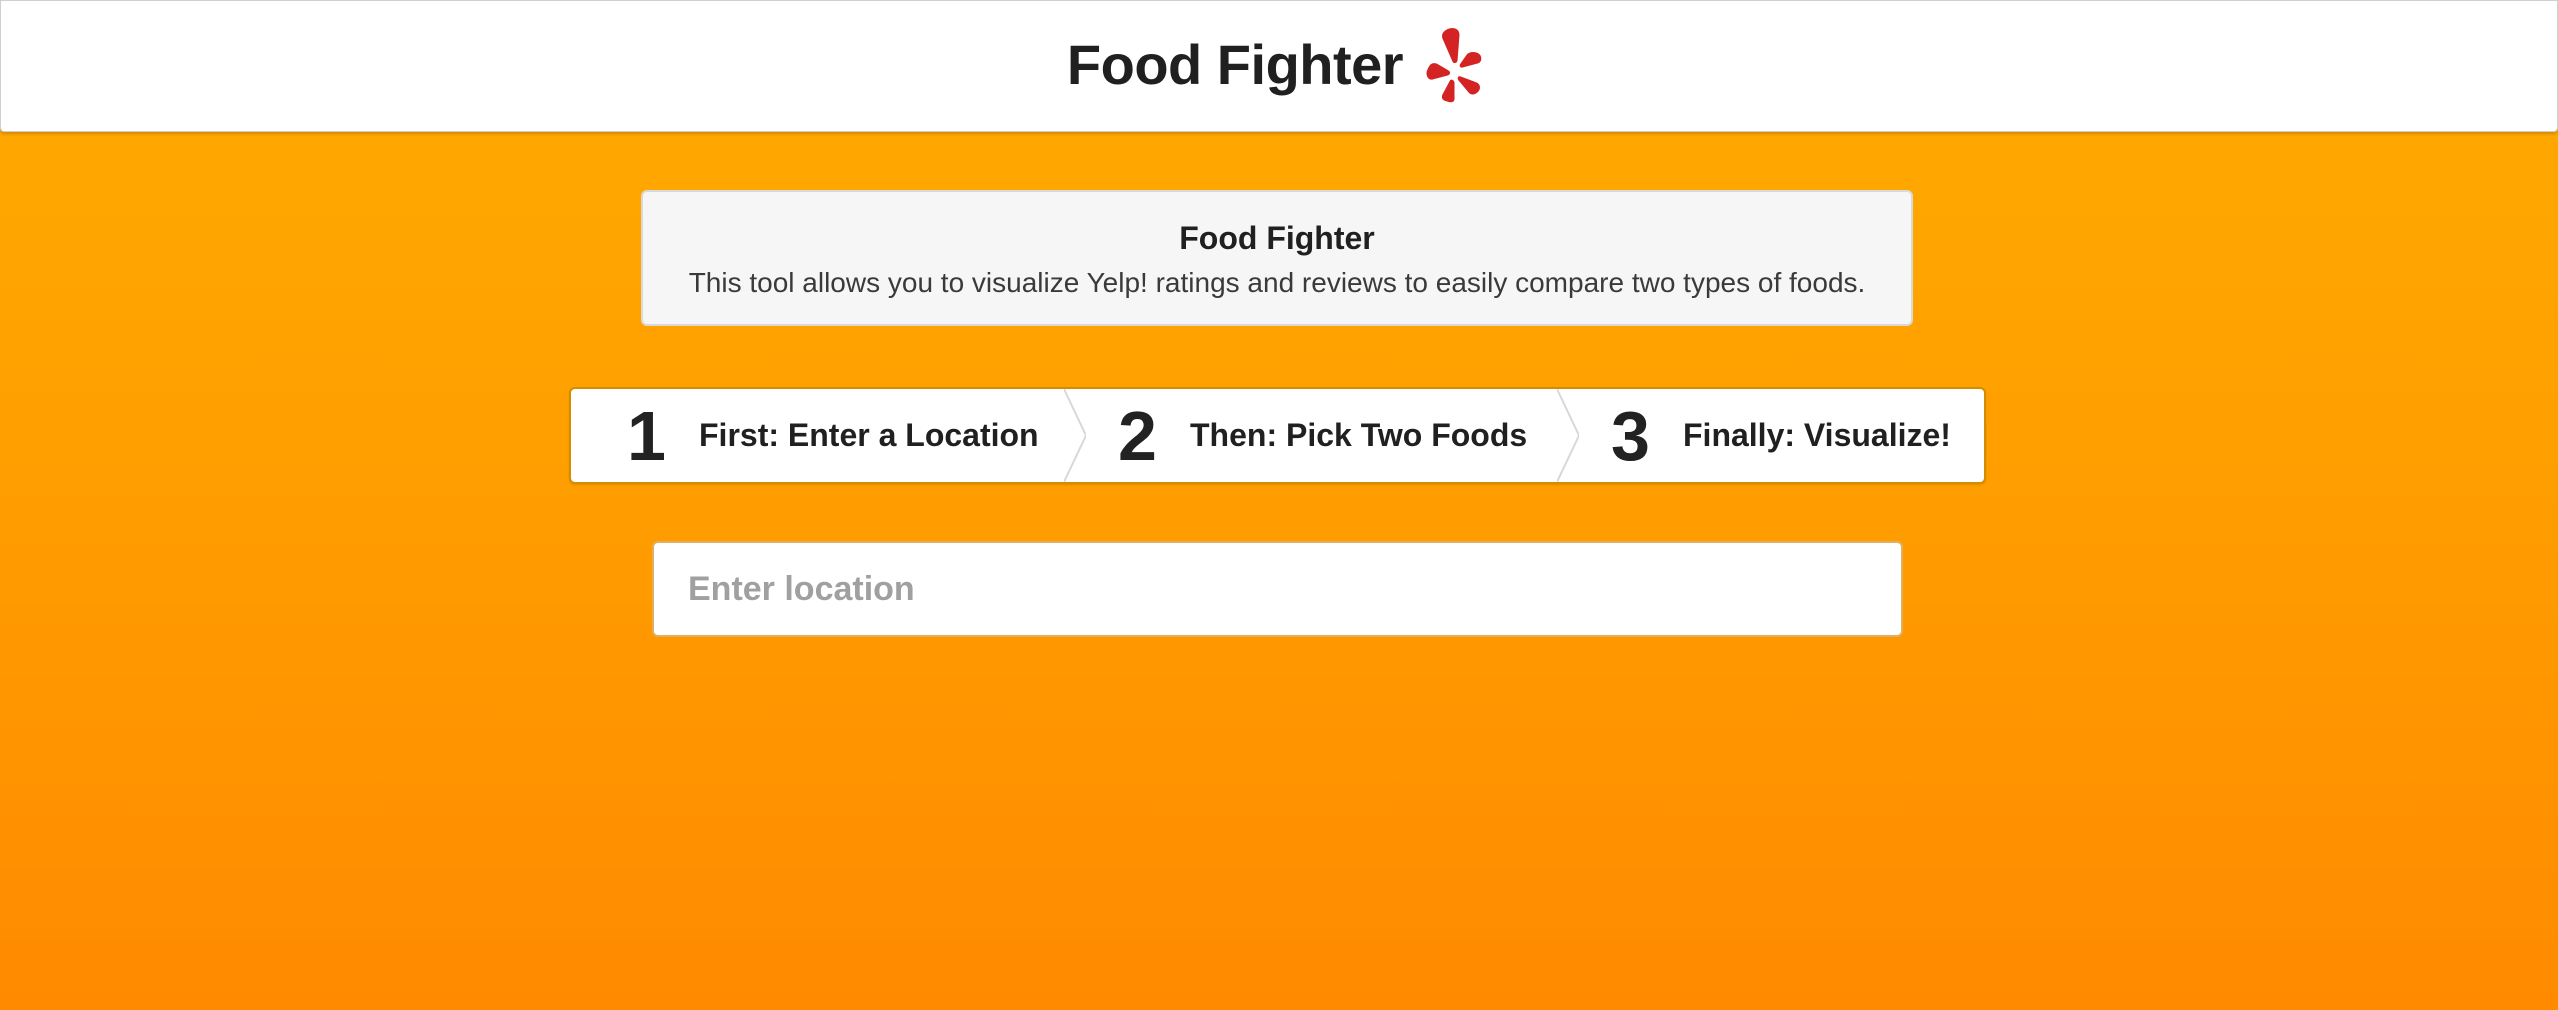  I want to click on step-label: Then: Pick Two Foods, so click(1359, 435).